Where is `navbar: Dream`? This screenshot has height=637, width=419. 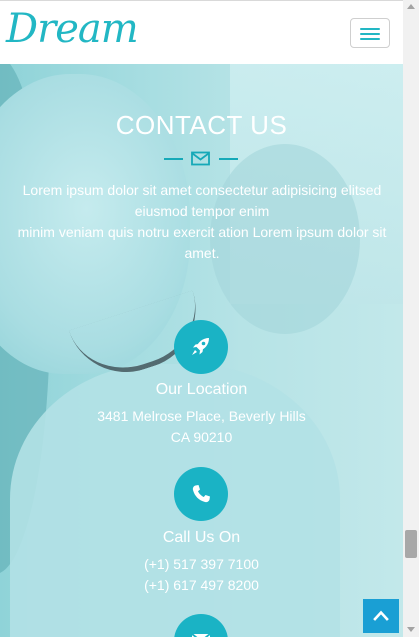
navbar: Dream is located at coordinates (201, 32).